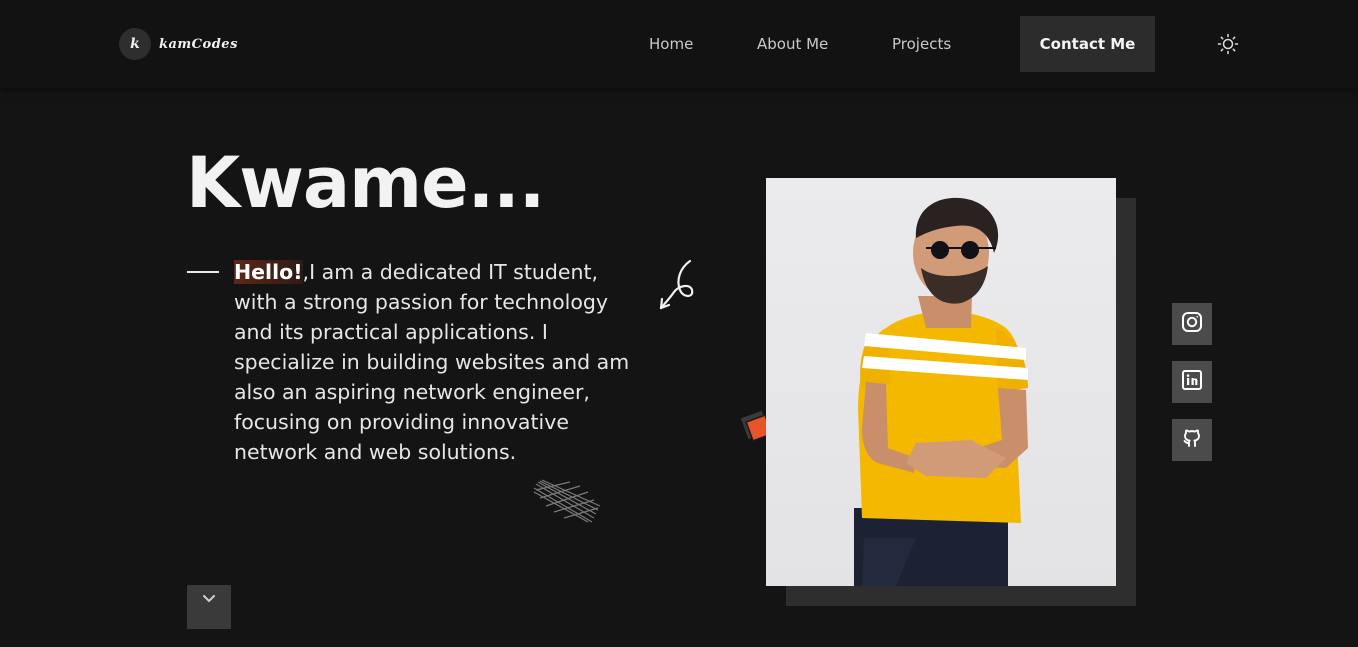 The height and width of the screenshot is (647, 1358). Describe the element at coordinates (671, 44) in the screenshot. I see `nav-home-link: Home` at that location.